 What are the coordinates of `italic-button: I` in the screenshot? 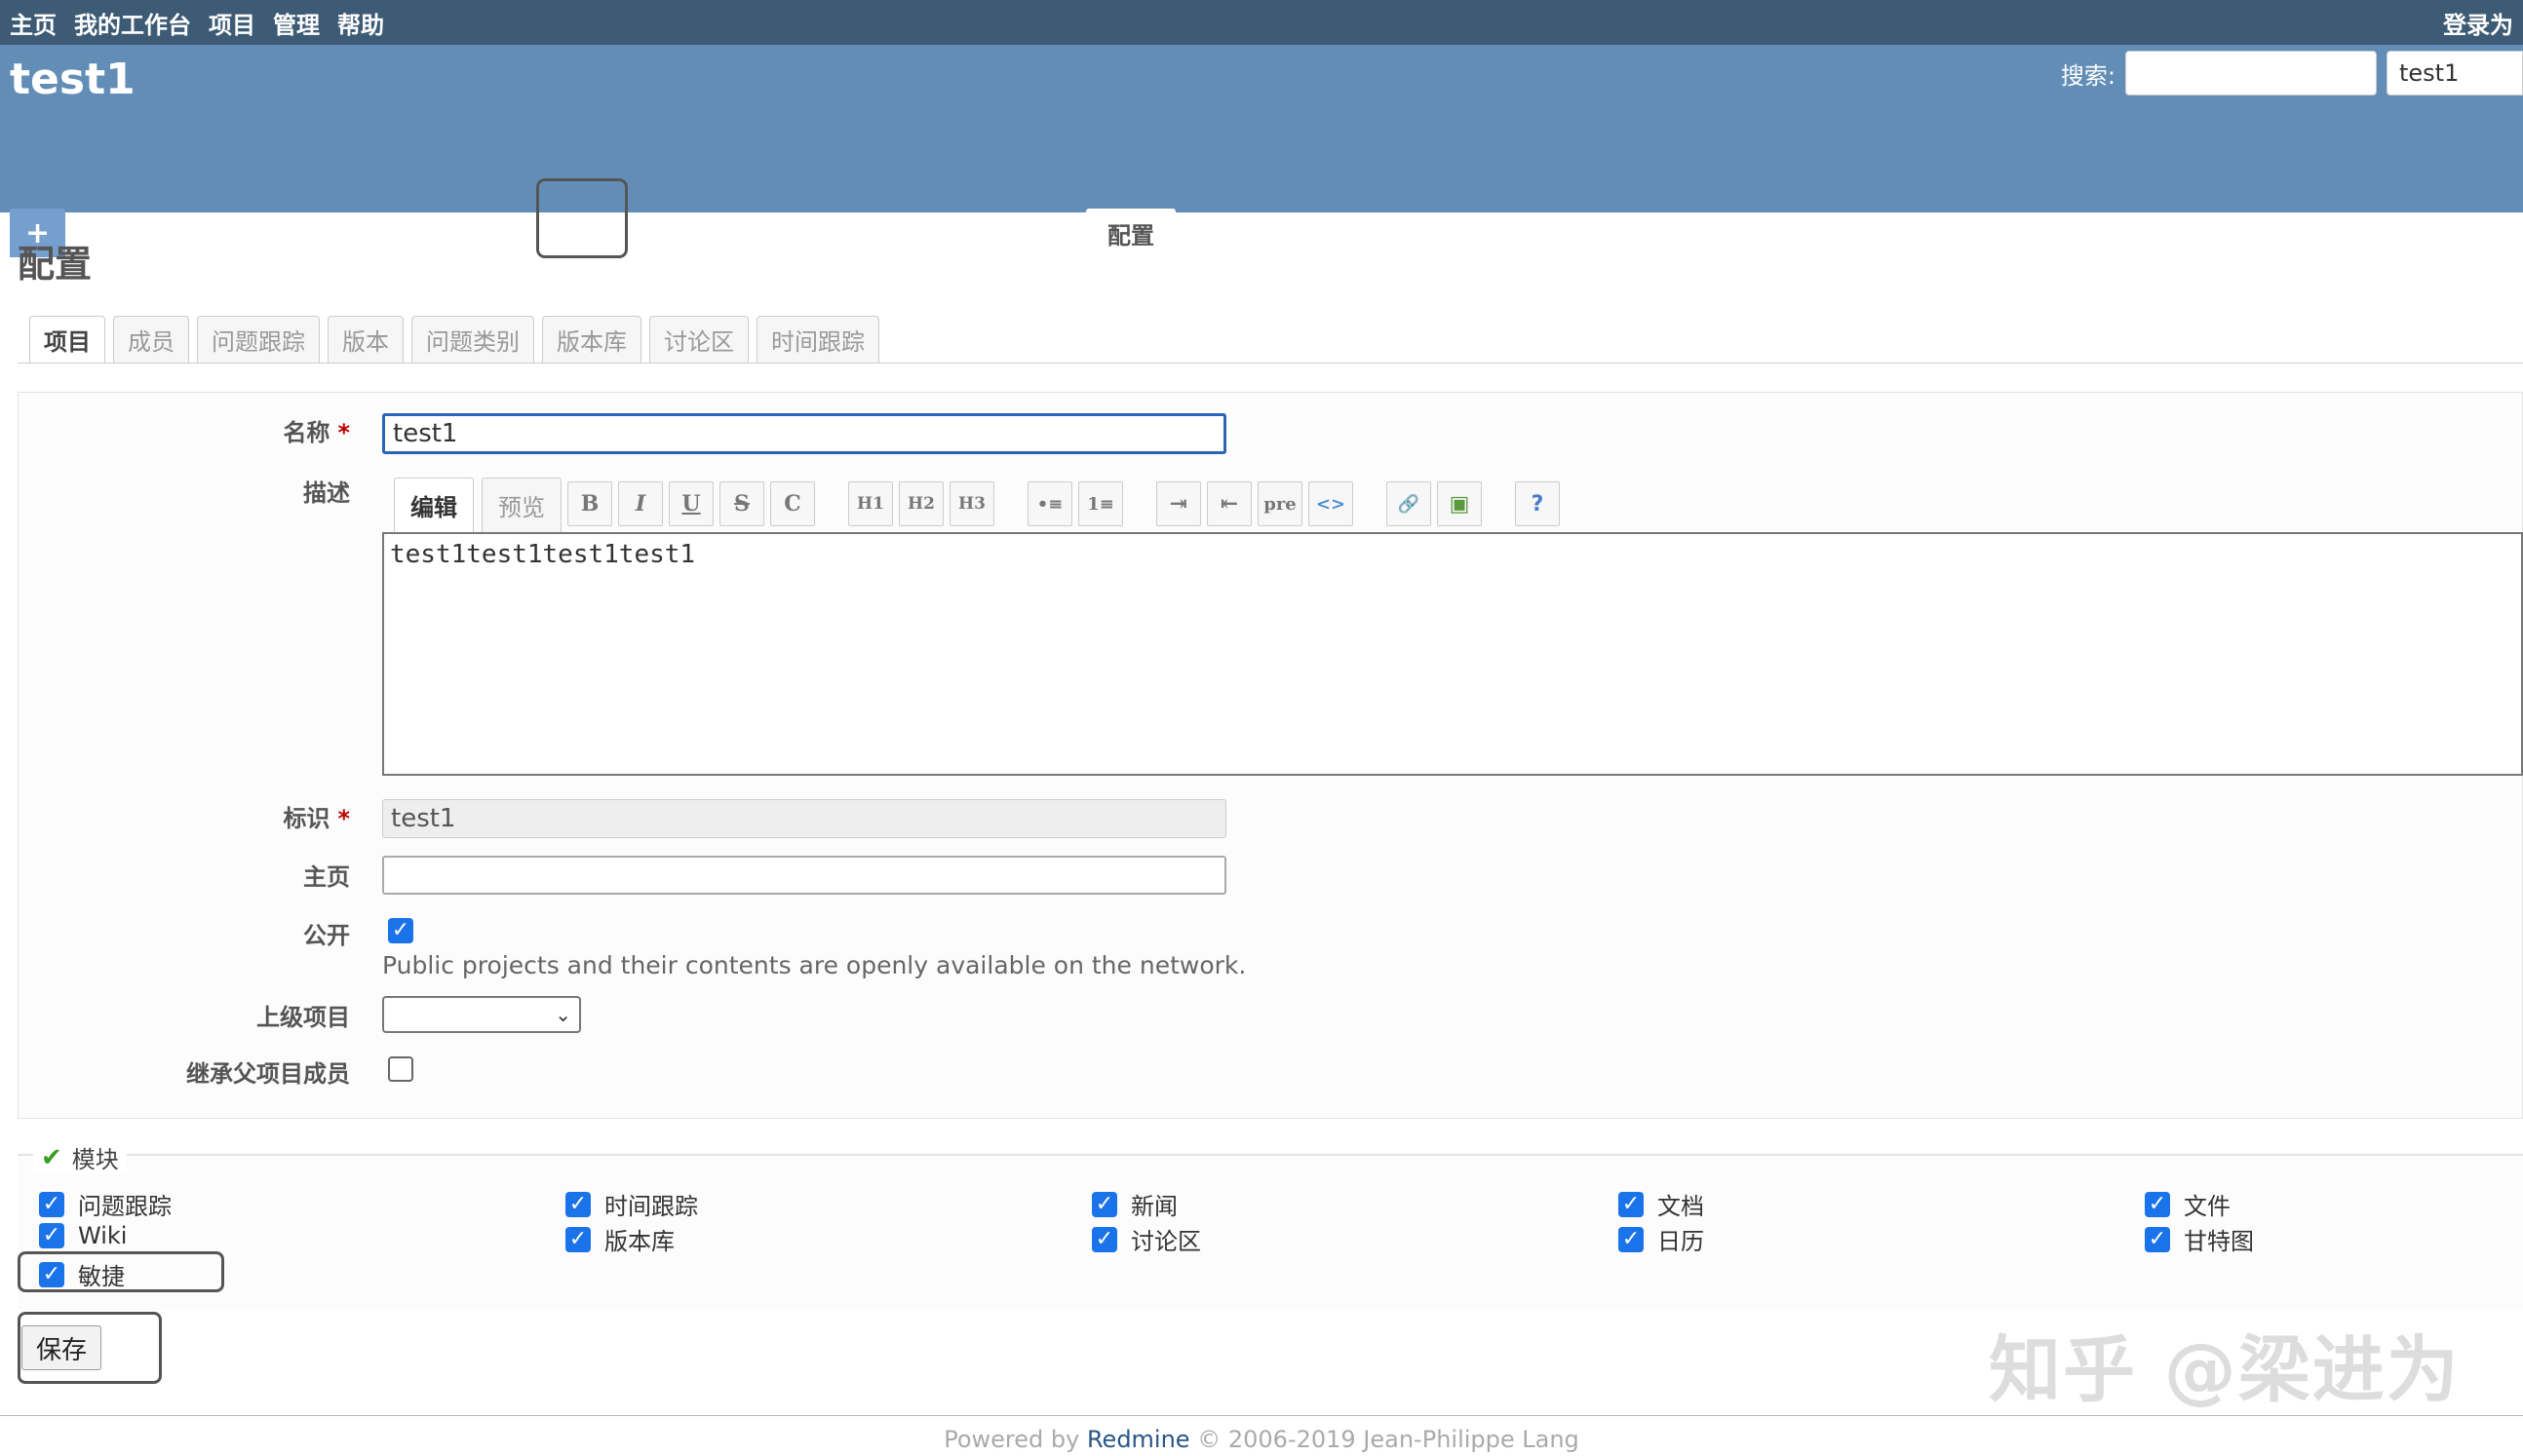 It's located at (640, 503).